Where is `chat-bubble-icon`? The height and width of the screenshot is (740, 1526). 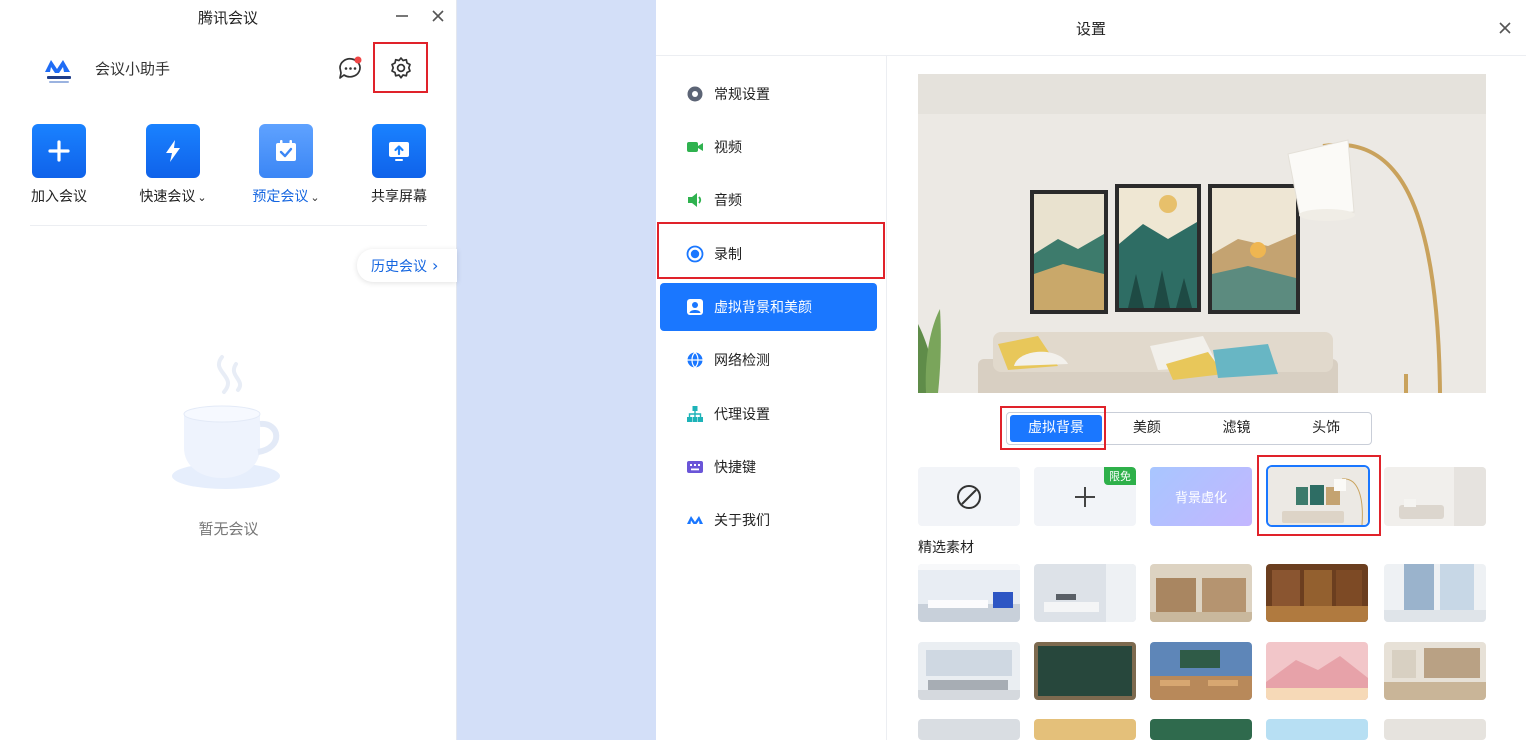 chat-bubble-icon is located at coordinates (350, 67).